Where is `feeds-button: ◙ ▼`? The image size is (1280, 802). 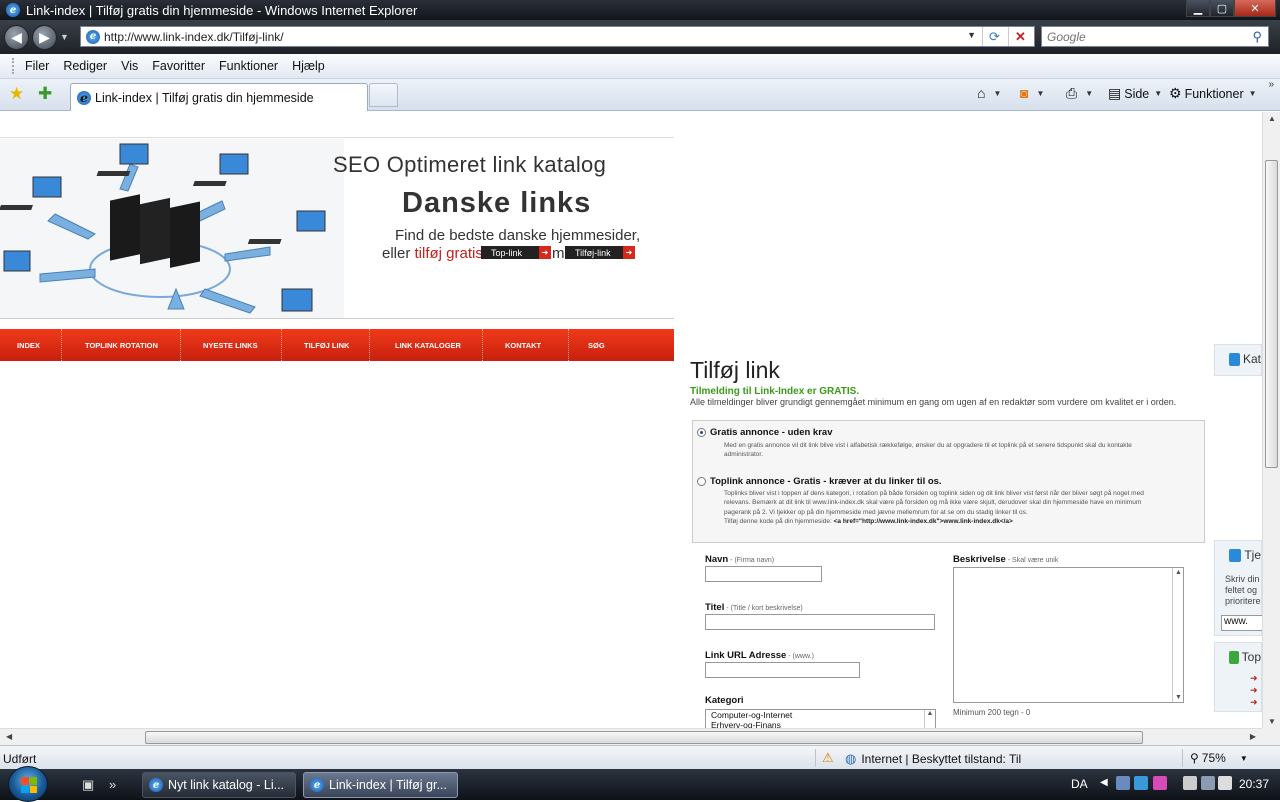 feeds-button: ◙ ▼ is located at coordinates (1032, 93).